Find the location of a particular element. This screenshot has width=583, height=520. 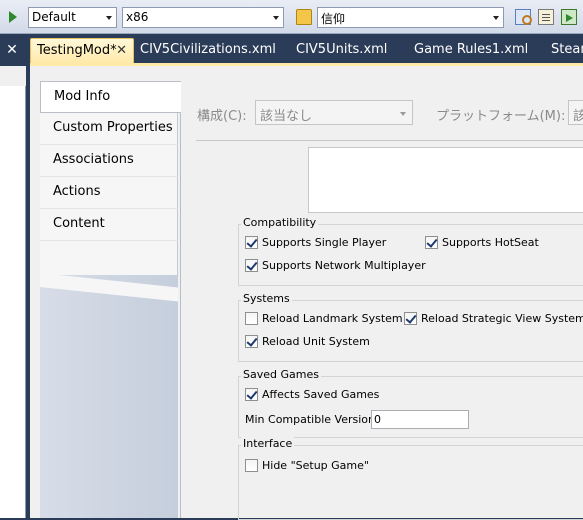

supports-single-player-checkbox is located at coordinates (251, 242).